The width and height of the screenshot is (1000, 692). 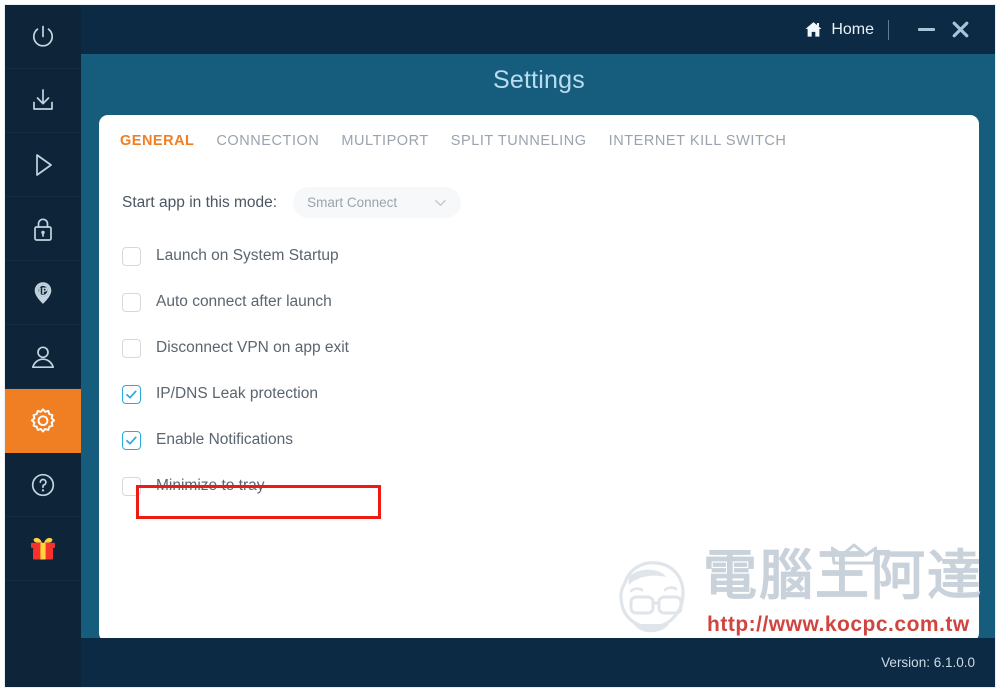 What do you see at coordinates (352, 202) in the screenshot?
I see `start-mode-value: Smart Connect` at bounding box center [352, 202].